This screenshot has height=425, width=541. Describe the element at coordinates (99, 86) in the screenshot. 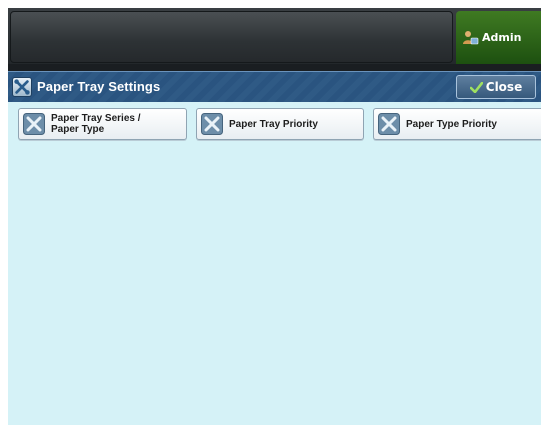

I see `page-title: Paper Tray Settings` at that location.